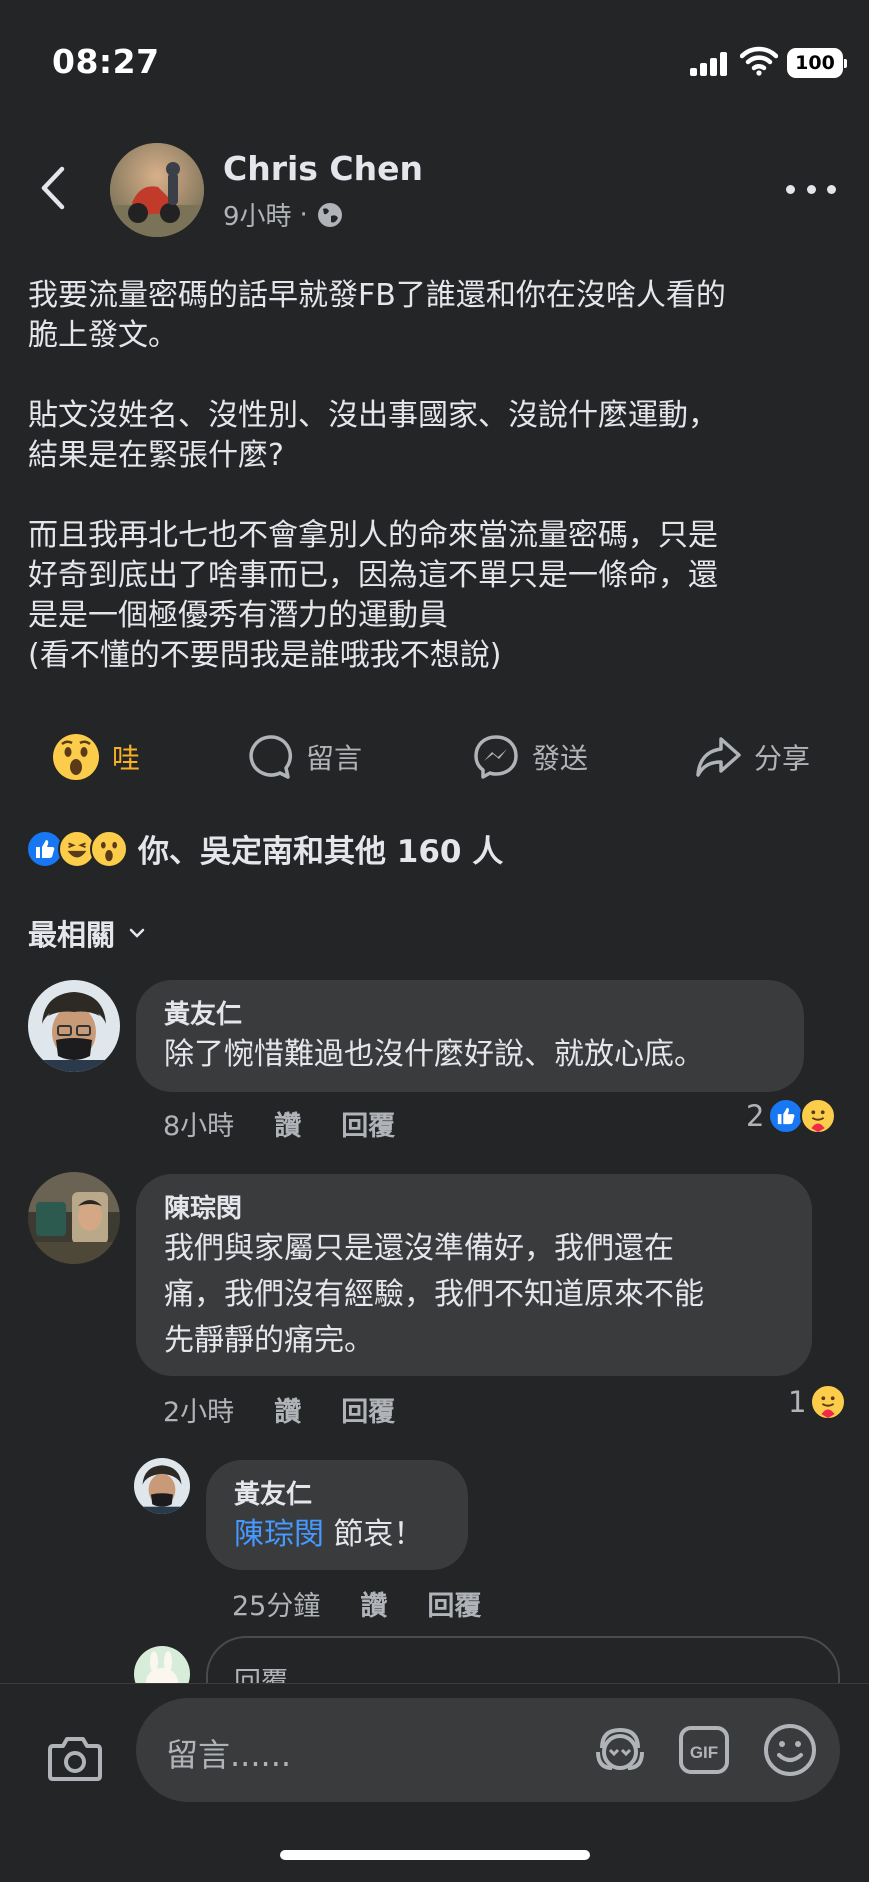 The width and height of the screenshot is (869, 1882). I want to click on battery-indicator: 100, so click(817, 63).